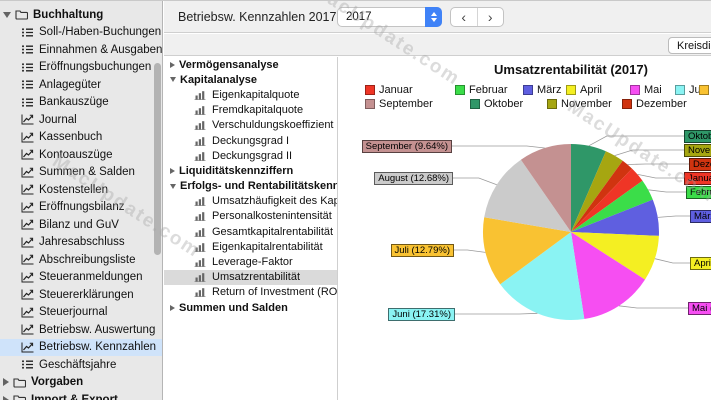  Describe the element at coordinates (71, 137) in the screenshot. I see `sidebar-item-label: Kassenbuch` at that location.